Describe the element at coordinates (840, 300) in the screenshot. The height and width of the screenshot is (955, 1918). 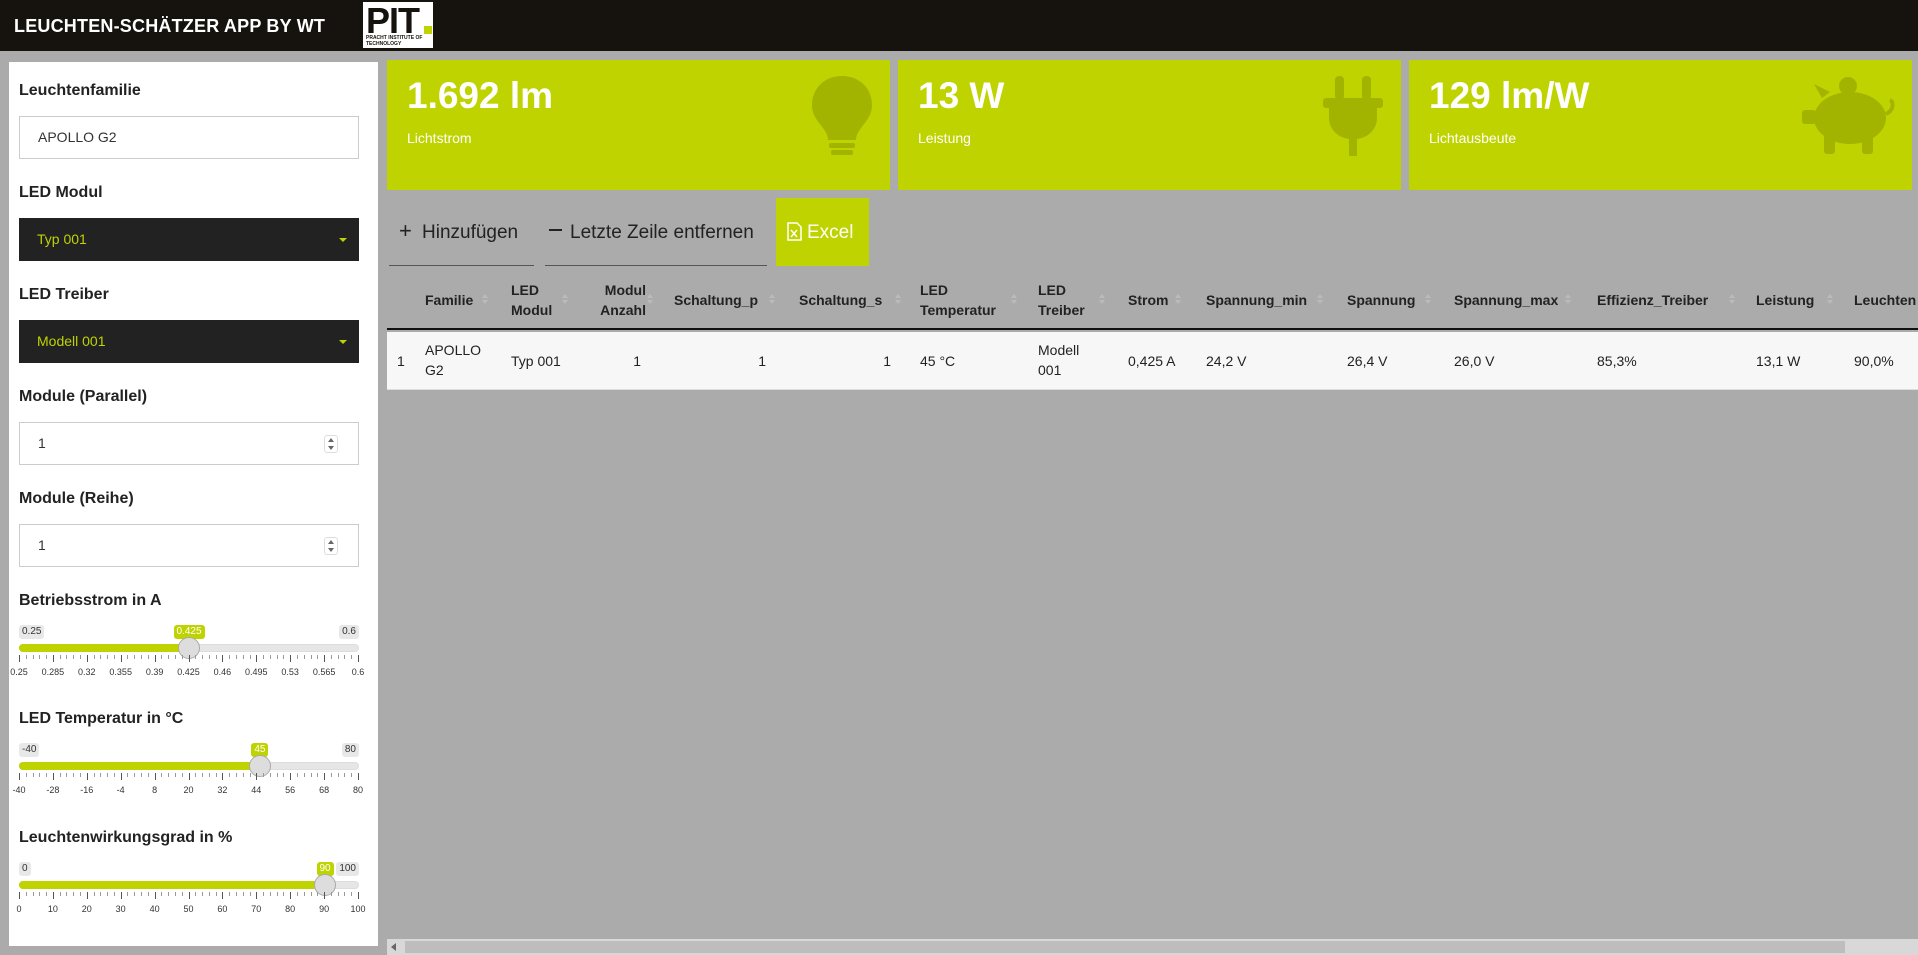
I see `col-header-schaltung-s: Schaltung_s` at that location.